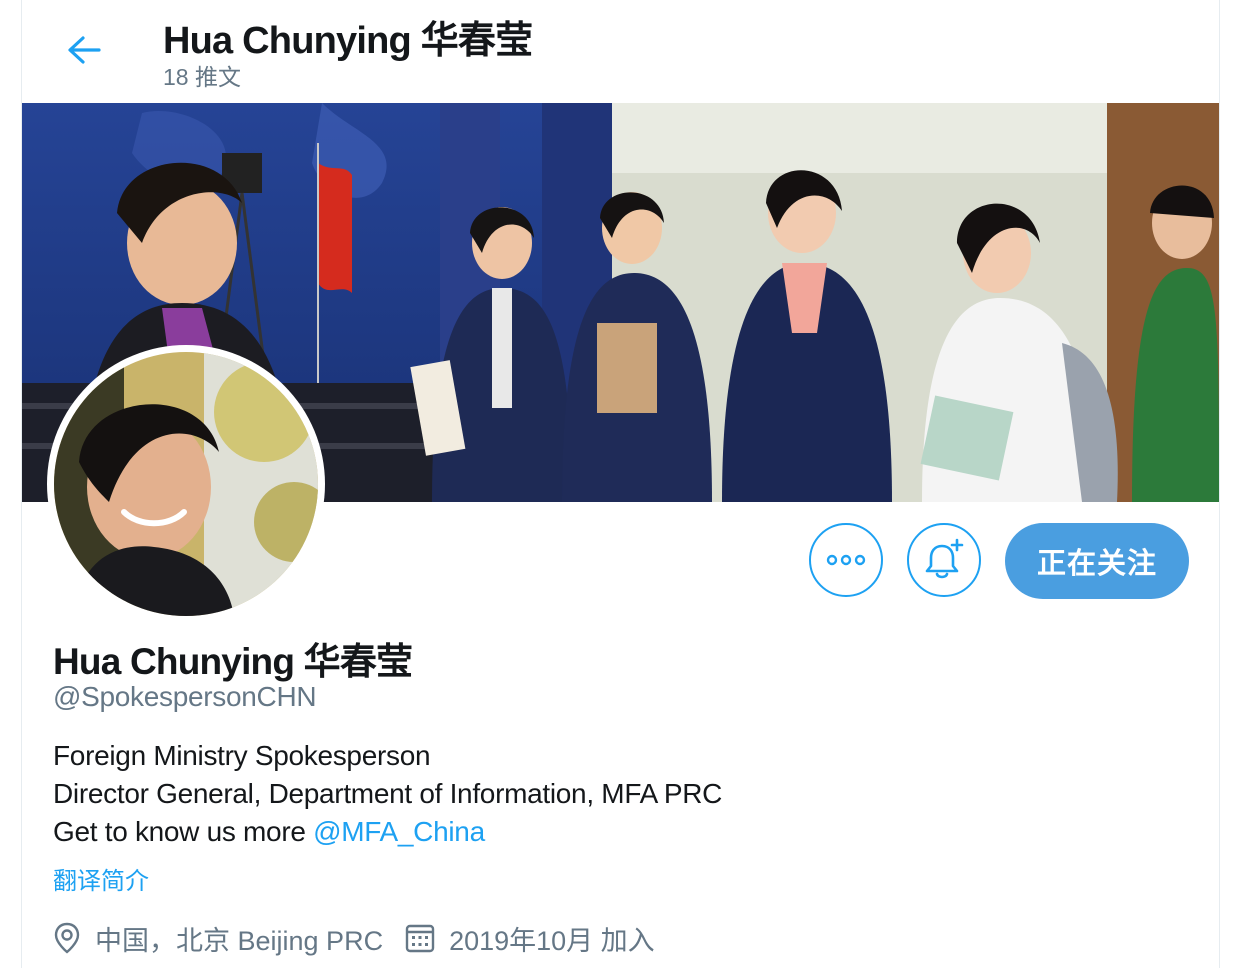 The image size is (1244, 968). What do you see at coordinates (67, 938) in the screenshot?
I see `map-pin-icon` at bounding box center [67, 938].